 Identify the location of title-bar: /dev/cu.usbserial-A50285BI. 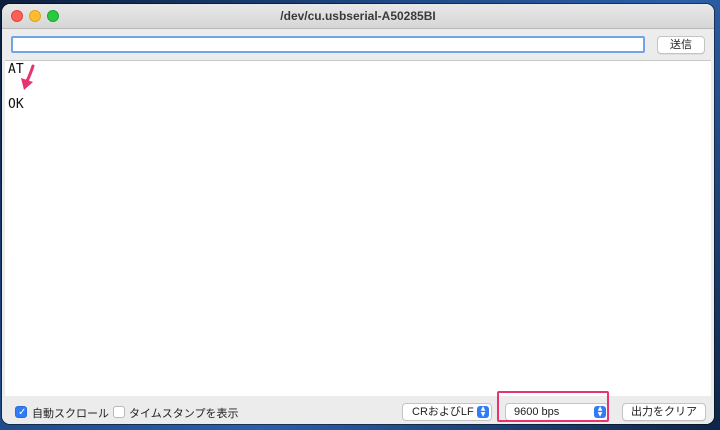
(358, 16).